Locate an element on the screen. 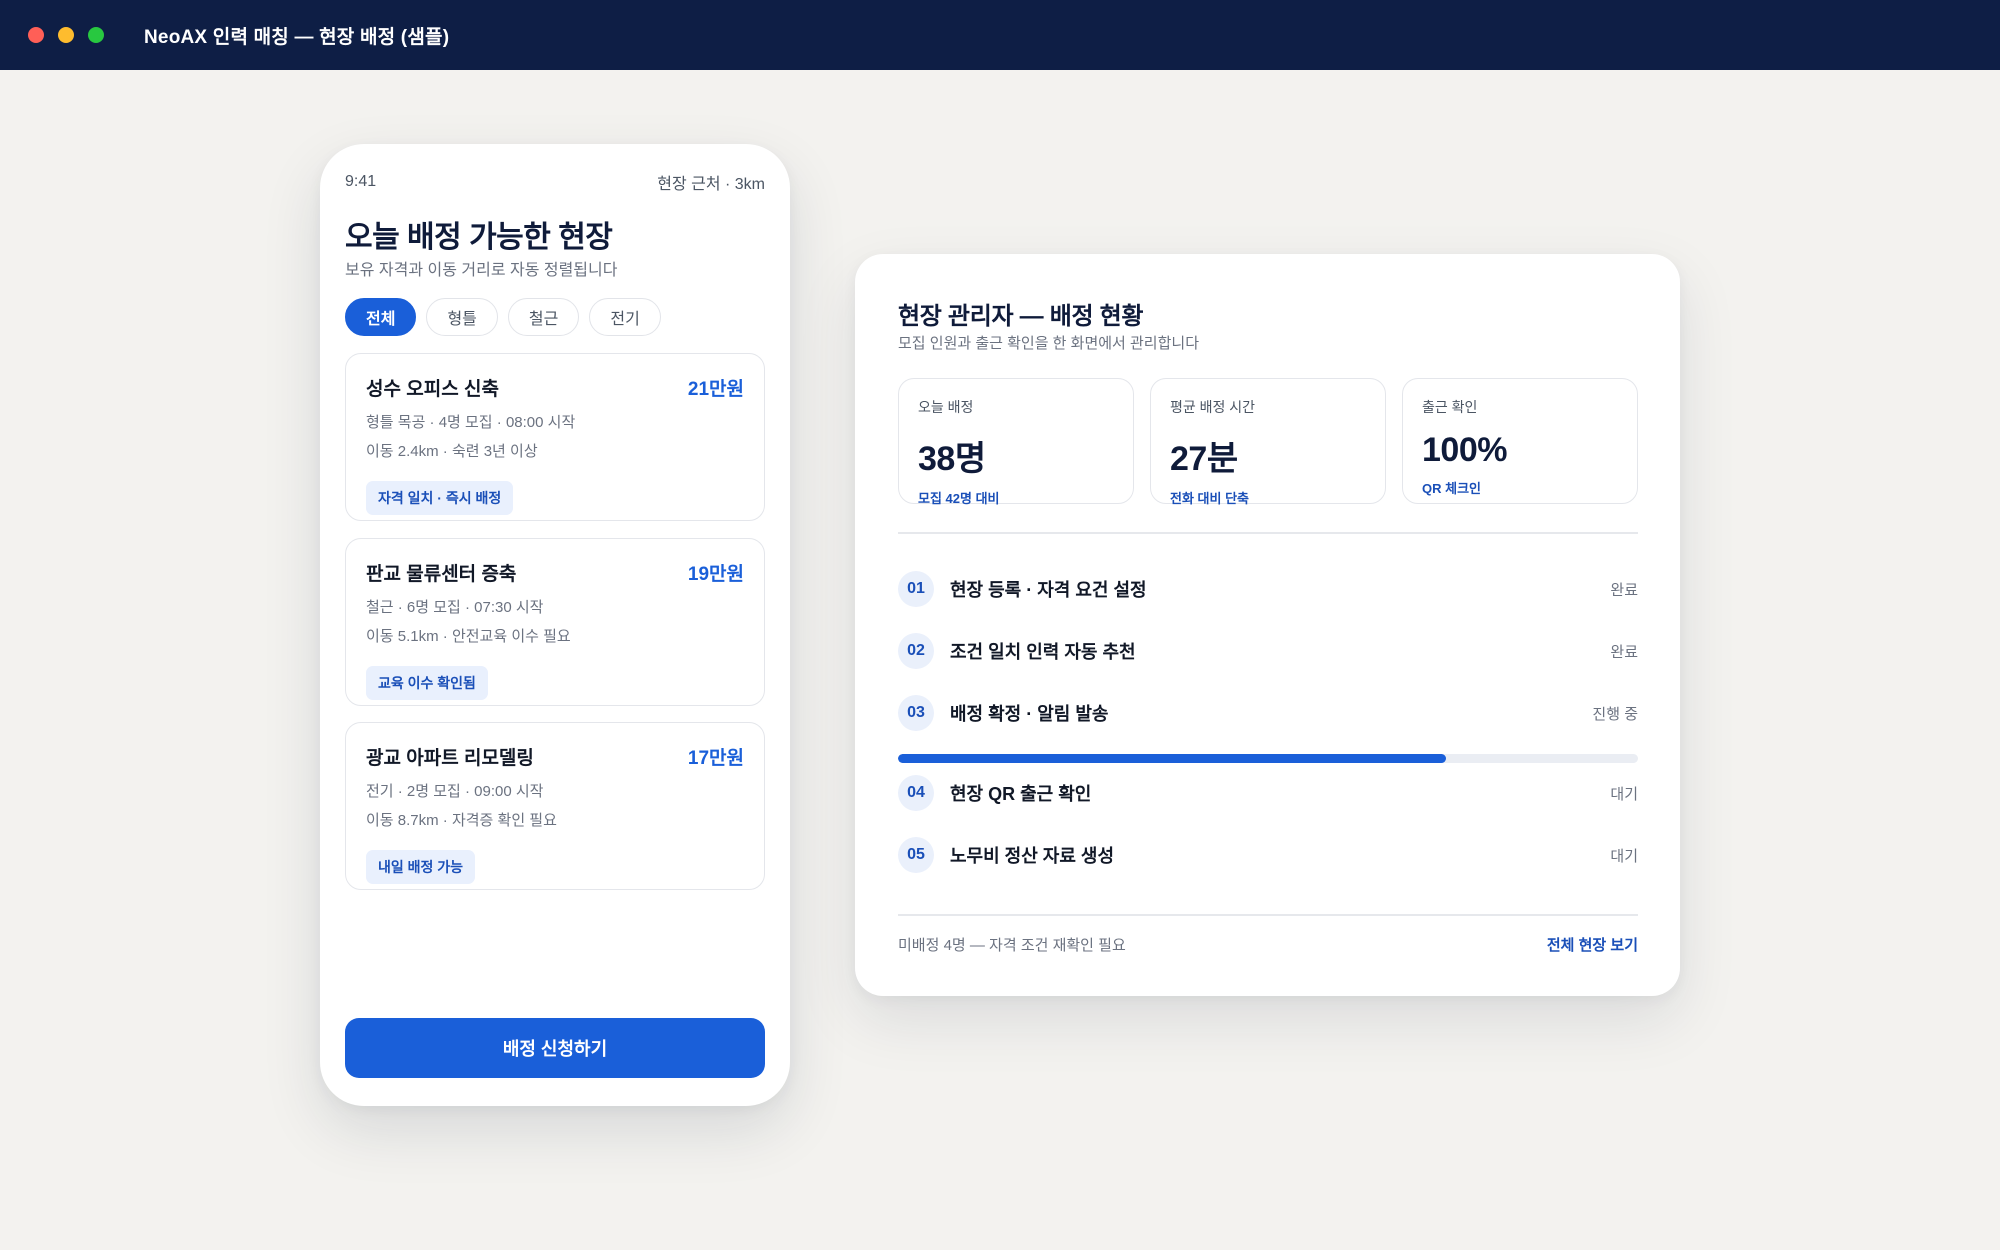 The width and height of the screenshot is (2000, 1250). step-status: 진행 중 is located at coordinates (1615, 714).